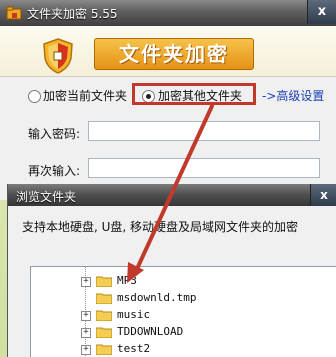 This screenshot has height=357, width=336. Describe the element at coordinates (204, 168) in the screenshot. I see `confirm-password-input` at that location.